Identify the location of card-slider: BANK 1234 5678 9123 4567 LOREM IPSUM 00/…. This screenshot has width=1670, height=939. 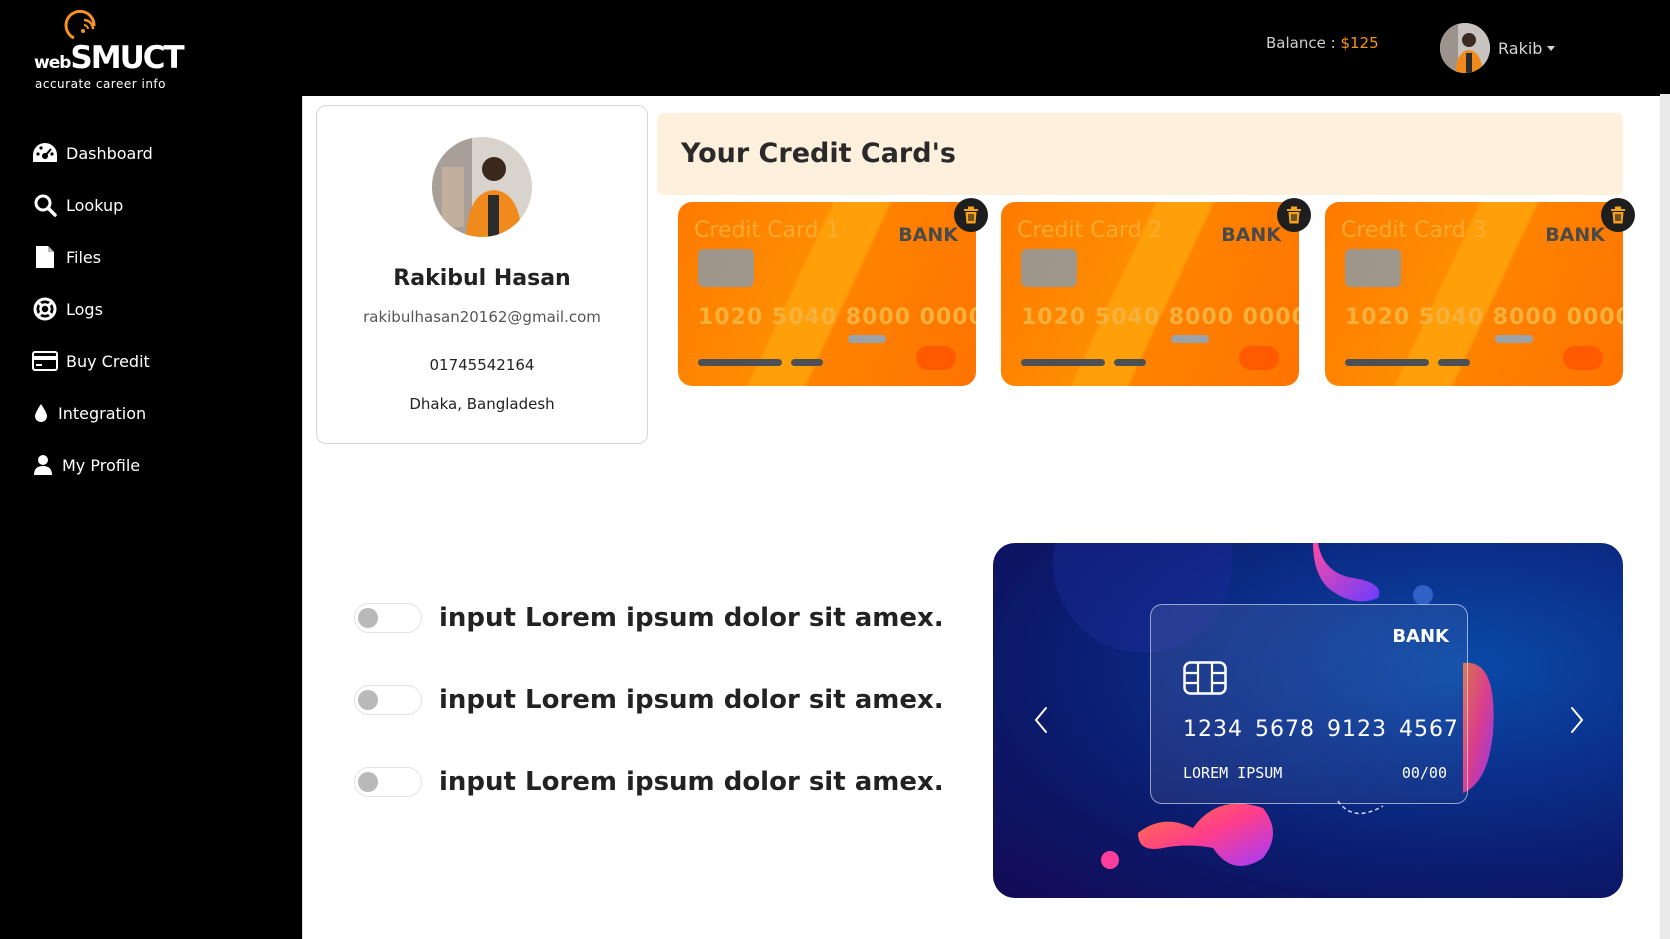
(1308, 720).